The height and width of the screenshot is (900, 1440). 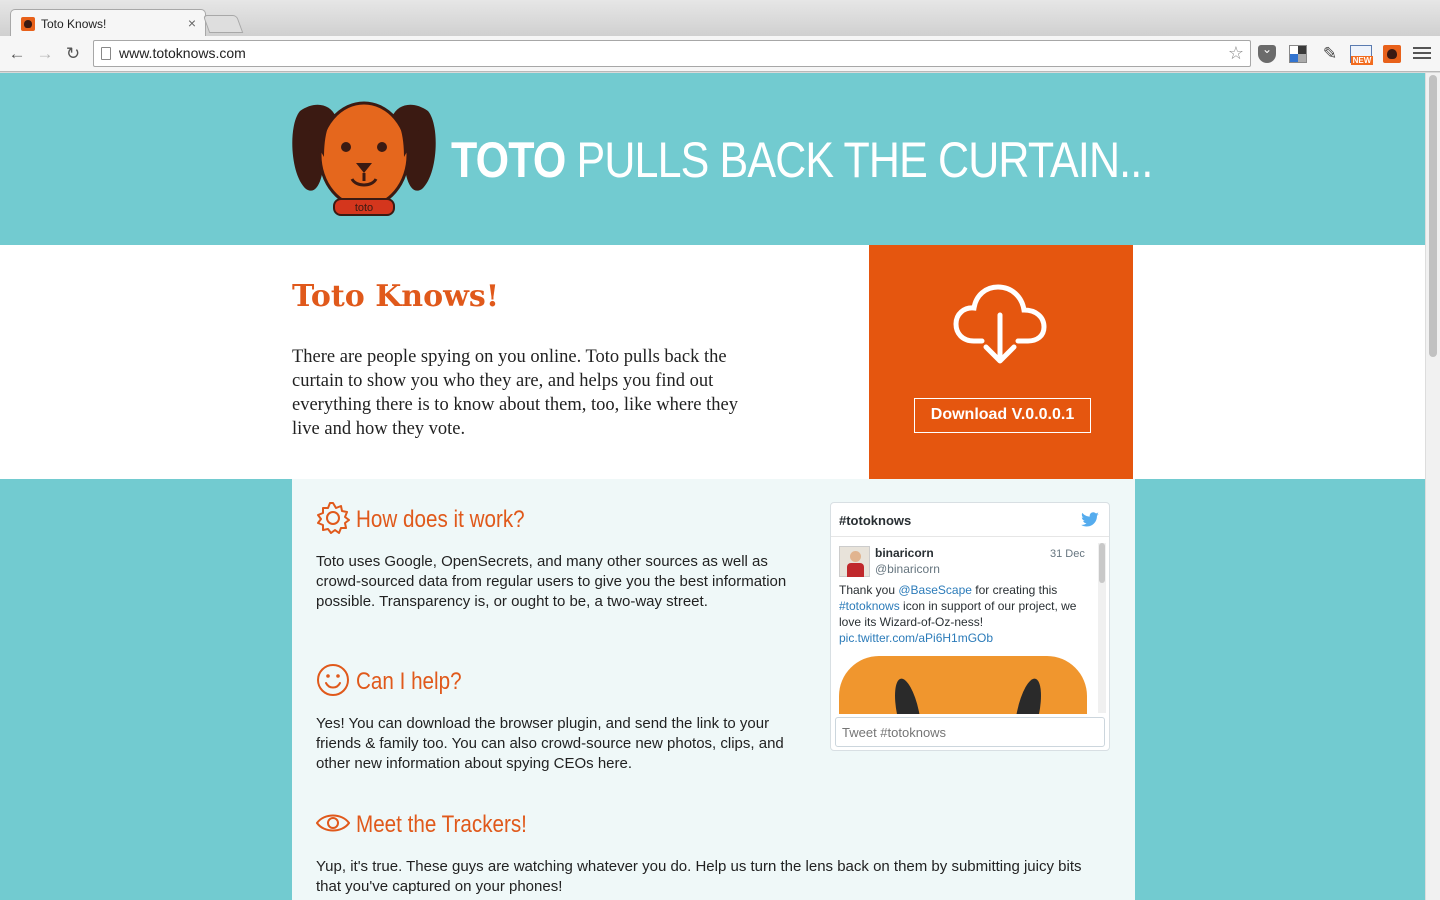 I want to click on tweet-pic-link: pic.twitter.com/aPi6H1mGOb, so click(x=916, y=638).